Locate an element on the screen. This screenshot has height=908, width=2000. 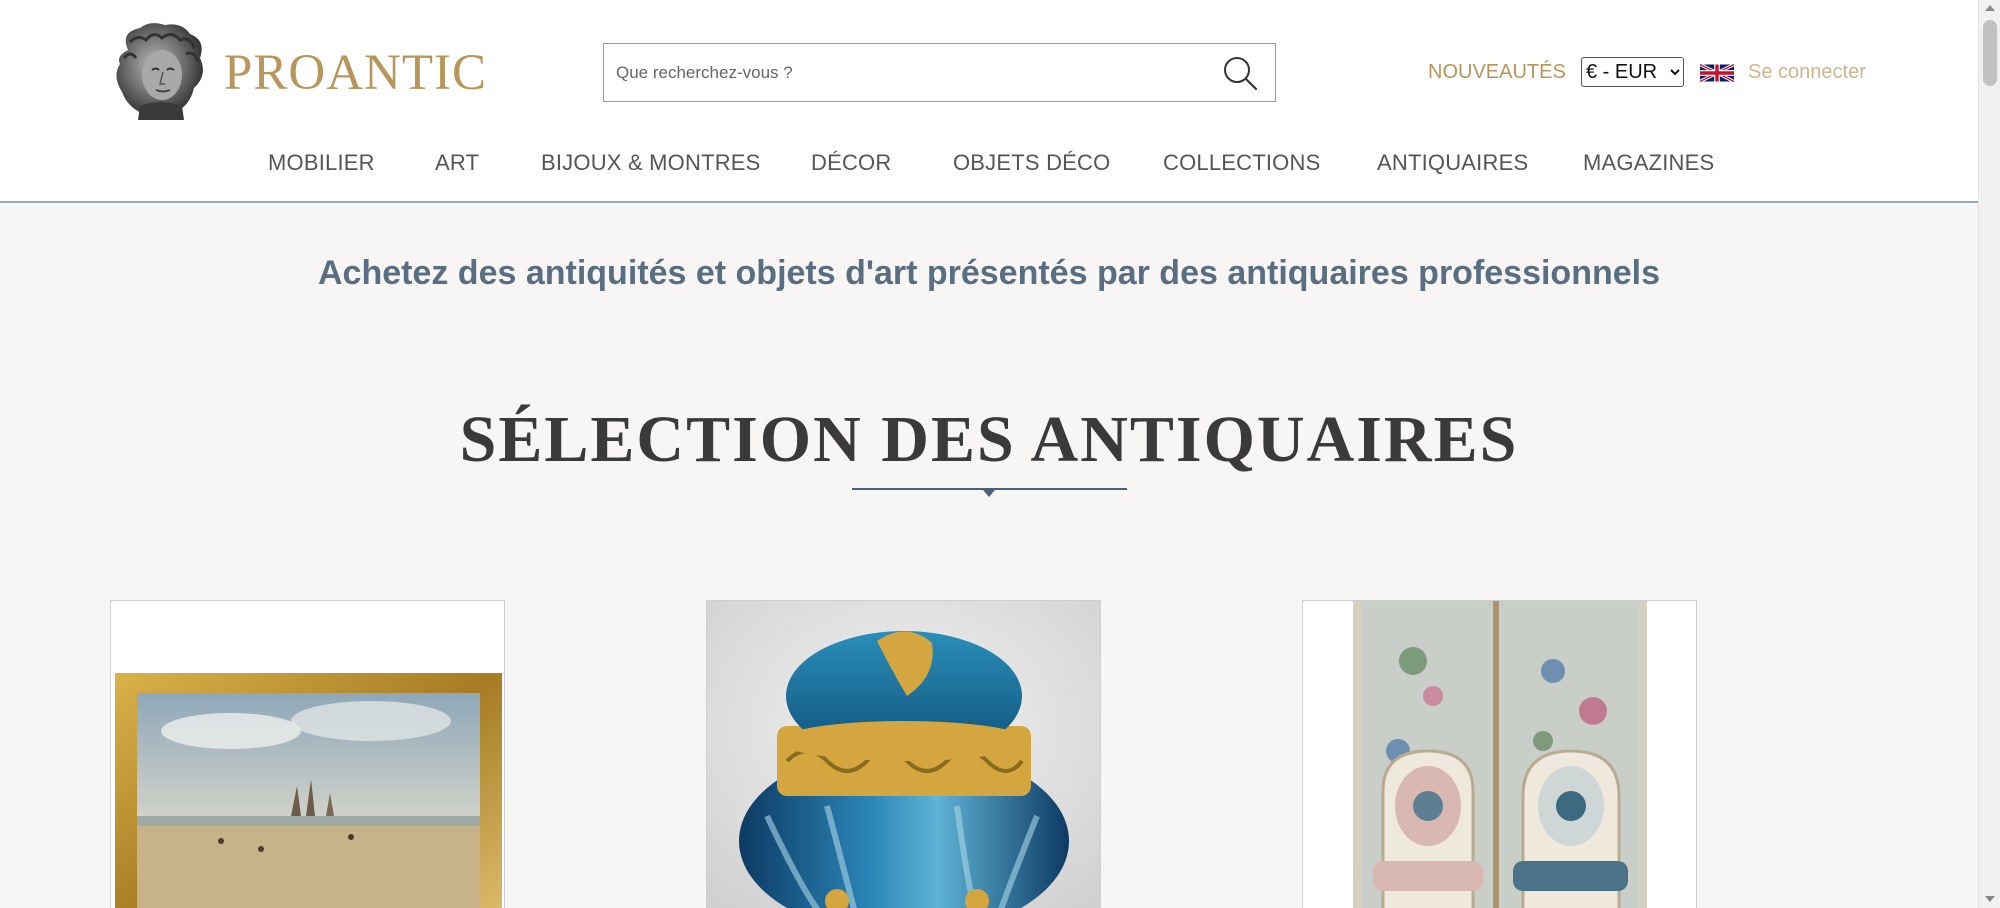
nouveautes-link: NOUVEAUTÉS is located at coordinates (1497, 72).